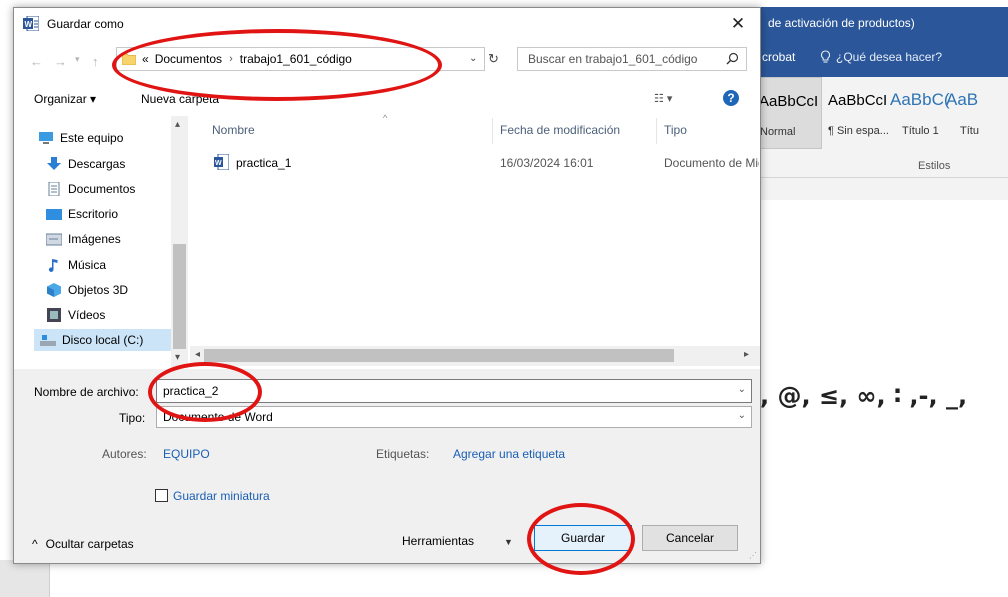 This screenshot has height=597, width=1008. I want to click on nav-item-label: Escritorio, so click(93, 214).